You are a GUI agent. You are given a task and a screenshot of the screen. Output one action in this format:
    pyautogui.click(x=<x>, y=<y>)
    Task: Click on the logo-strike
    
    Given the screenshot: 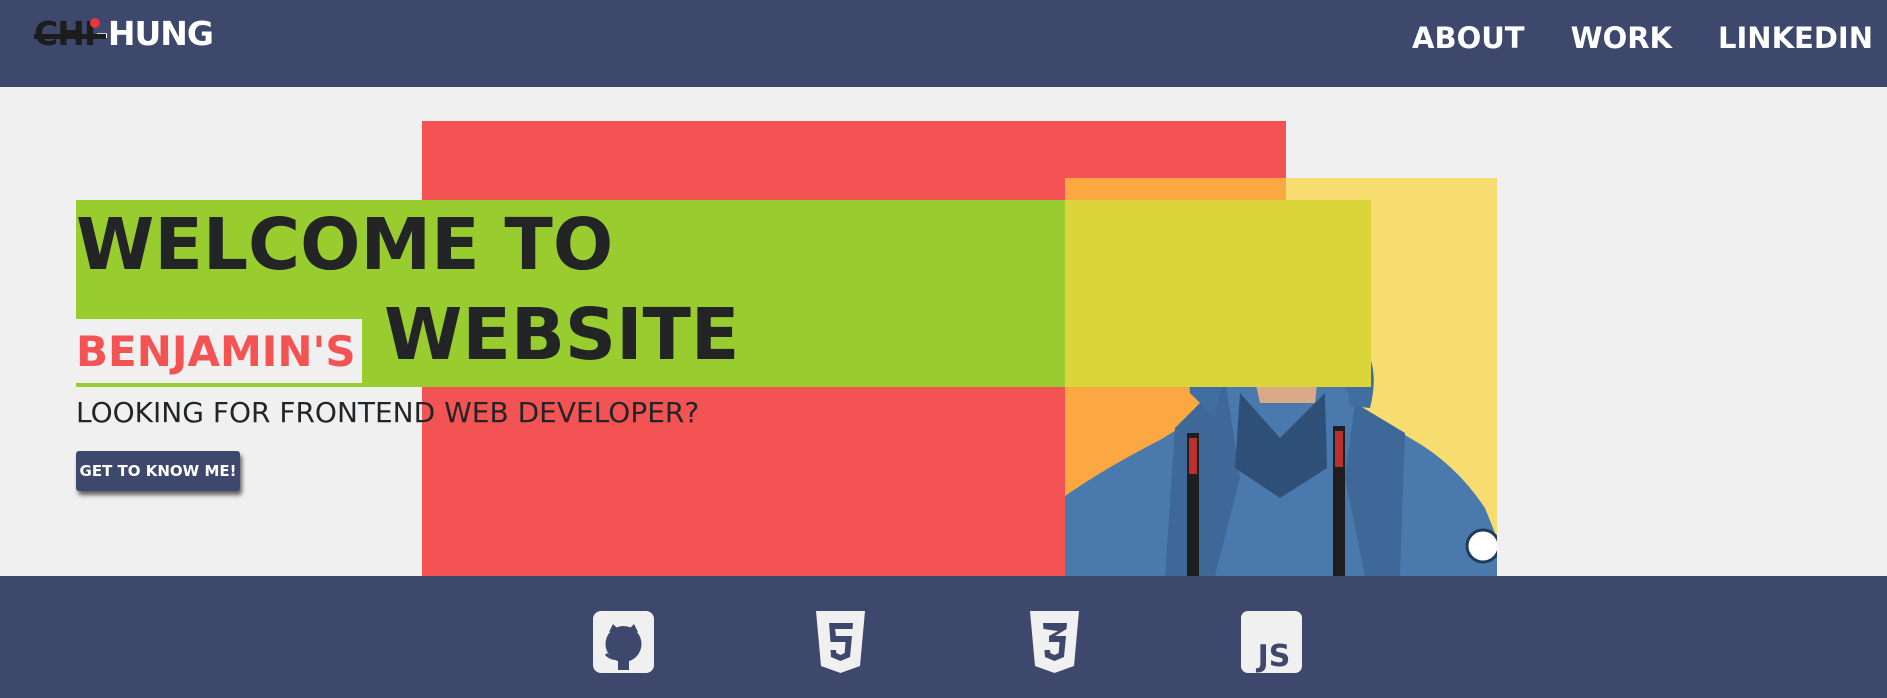 What is the action you would take?
    pyautogui.click(x=70, y=36)
    